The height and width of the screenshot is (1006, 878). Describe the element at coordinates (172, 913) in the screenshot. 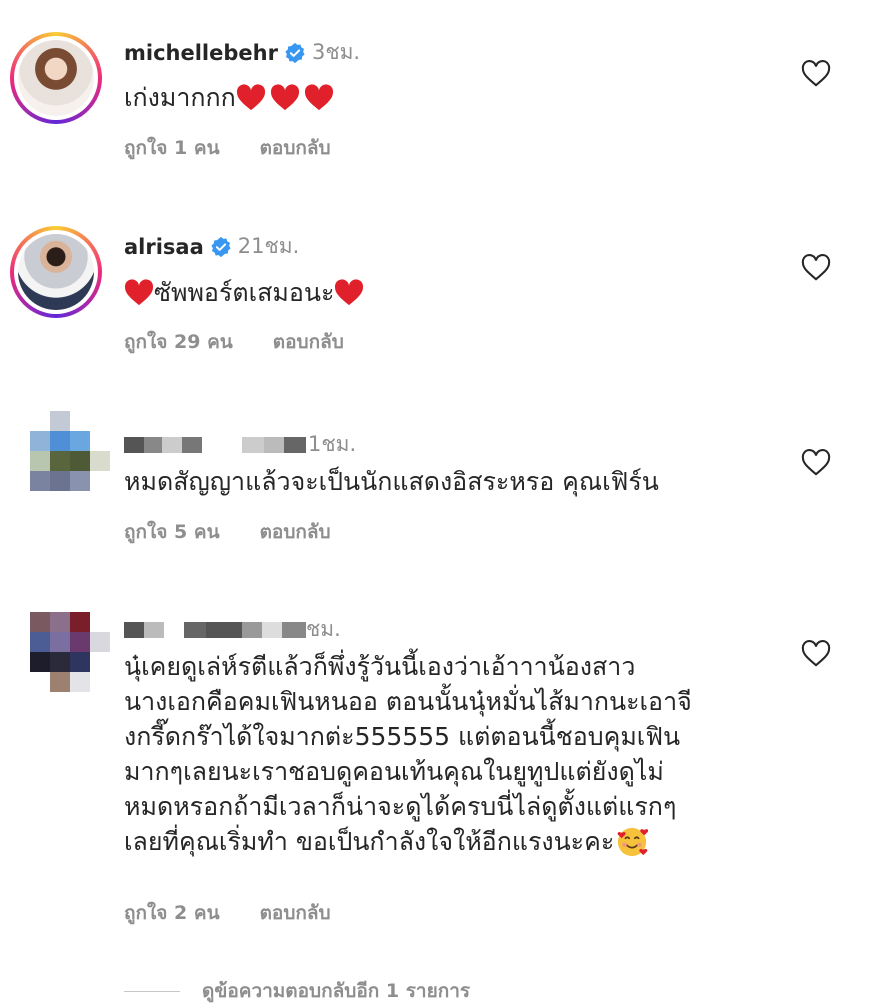

I see `like-count: ถูกใจ 2 คน` at that location.